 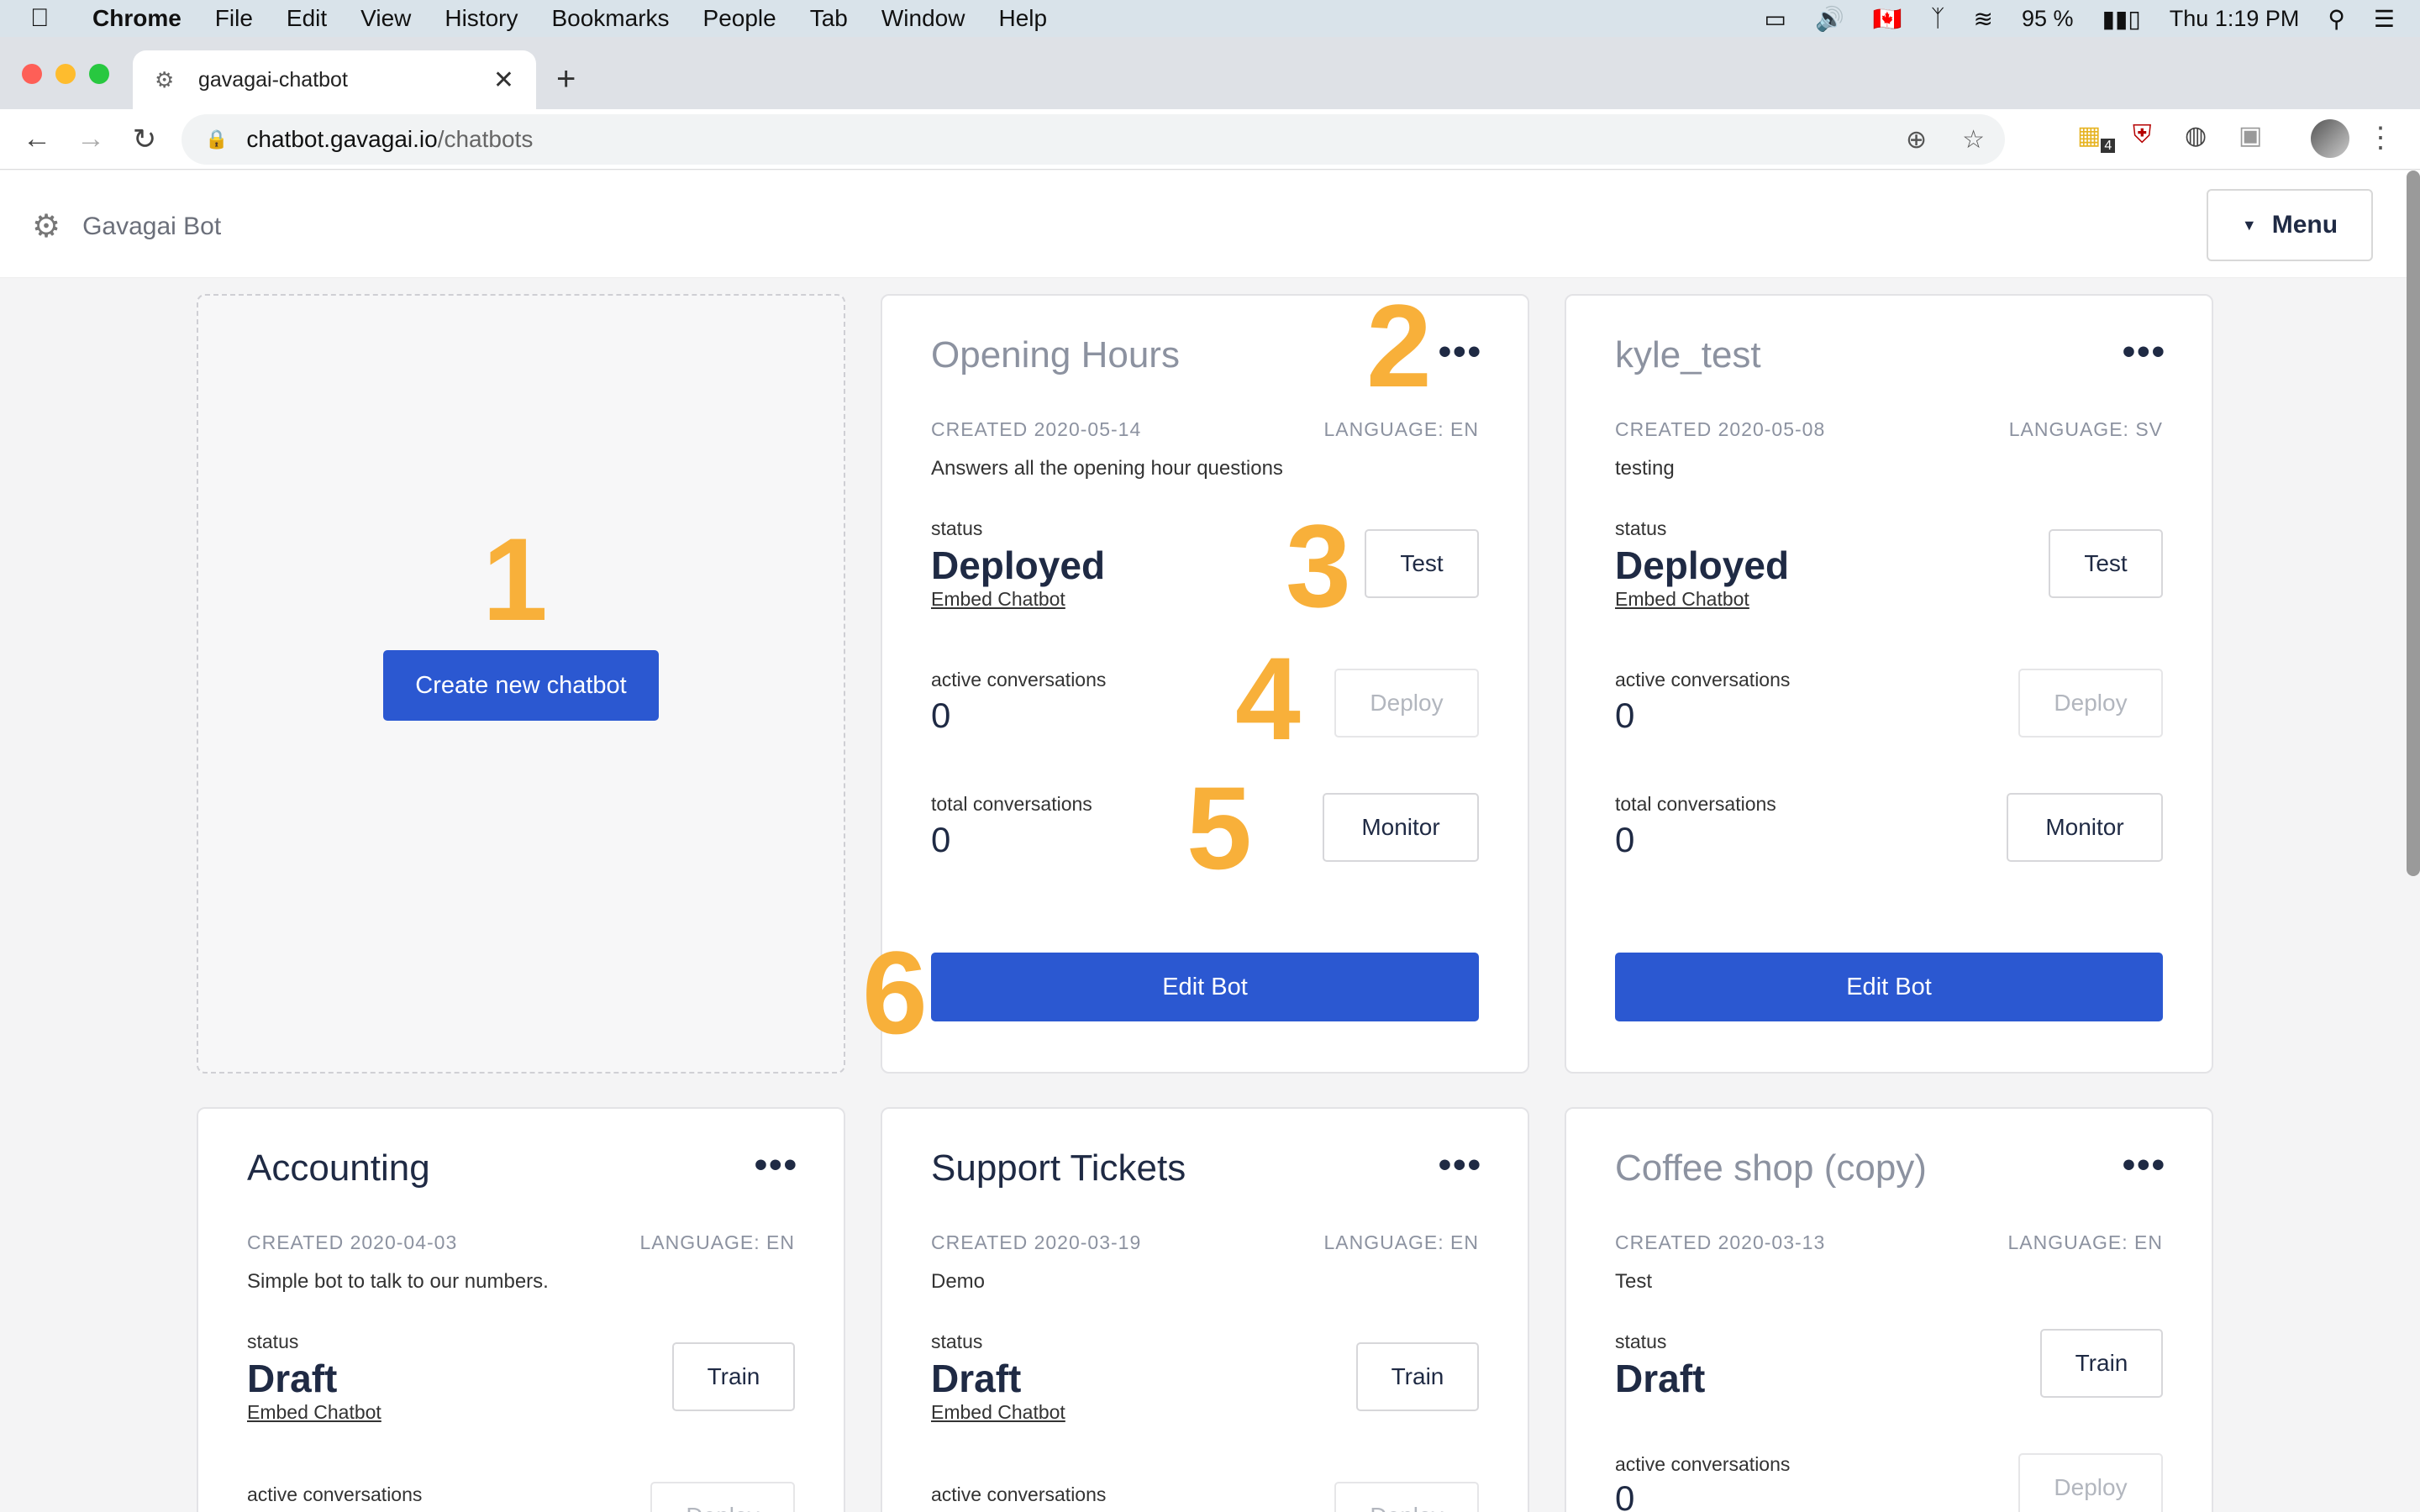 I want to click on bluetooth-icon: ᛉ, so click(x=1938, y=18).